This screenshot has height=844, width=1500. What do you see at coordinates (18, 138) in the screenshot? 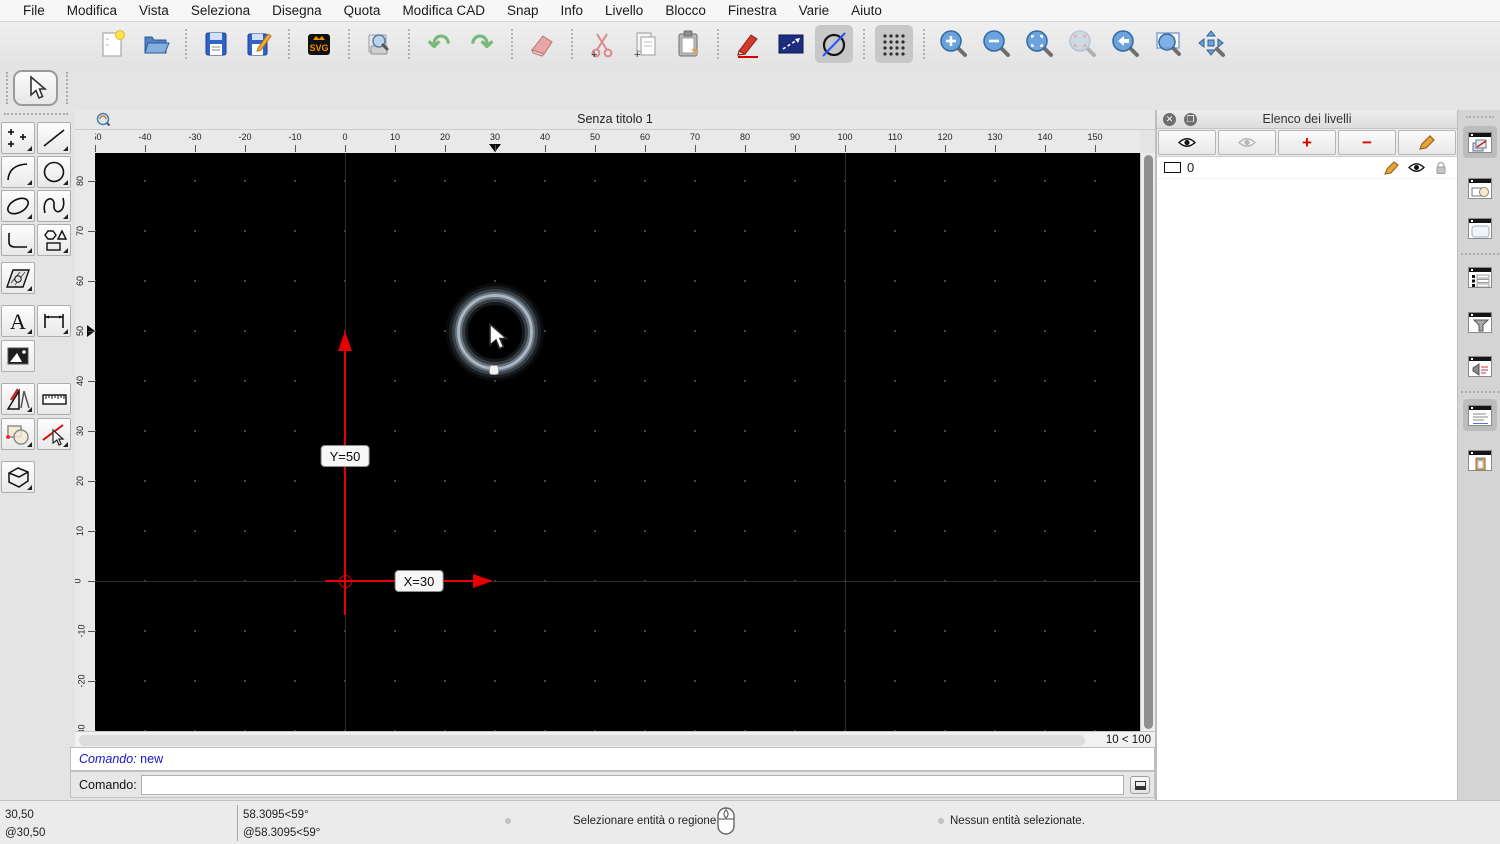
I see `points-tool-button` at bounding box center [18, 138].